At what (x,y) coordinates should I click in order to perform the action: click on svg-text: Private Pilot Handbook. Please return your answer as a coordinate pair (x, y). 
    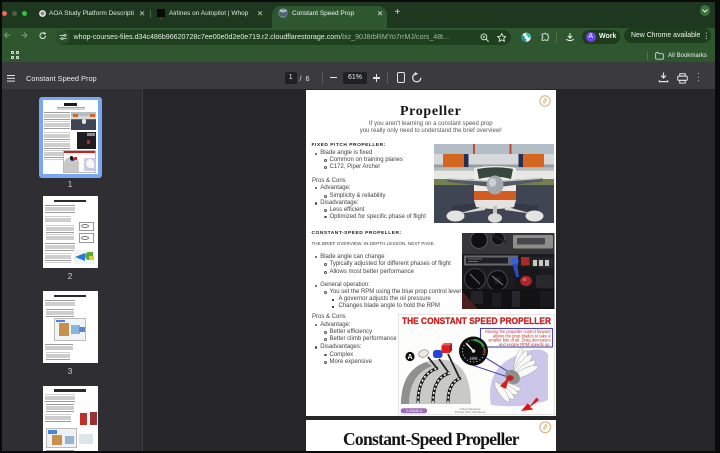
    Looking at the image, I should click on (469, 413).